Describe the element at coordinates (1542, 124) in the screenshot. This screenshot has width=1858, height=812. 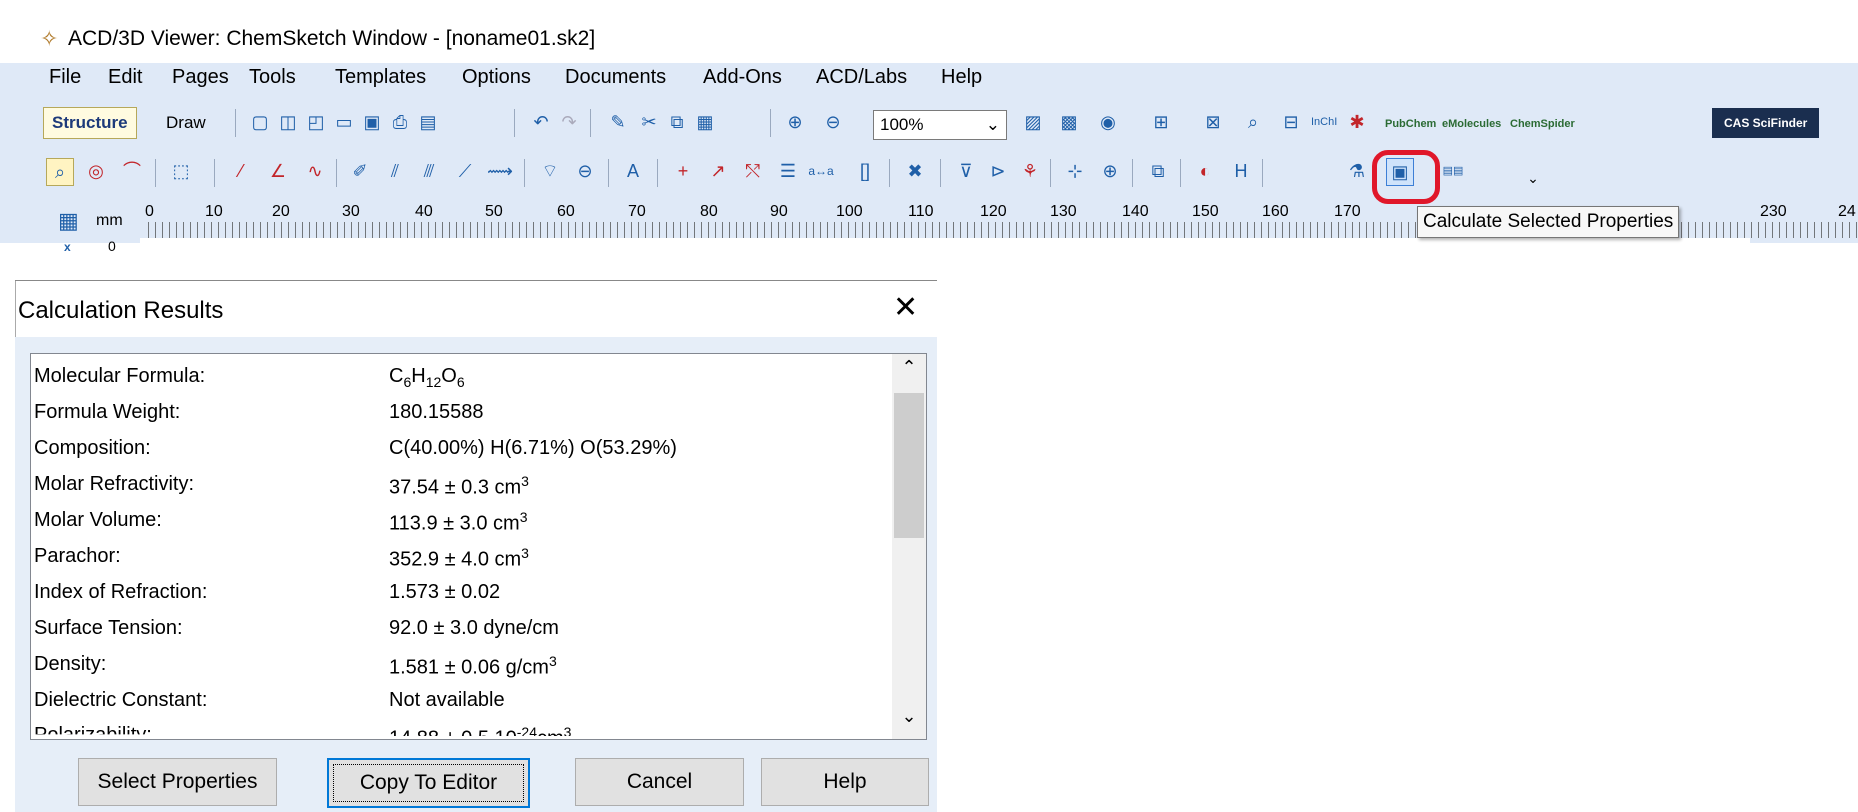
I see `chemspider-logo: ChemSpider` at that location.